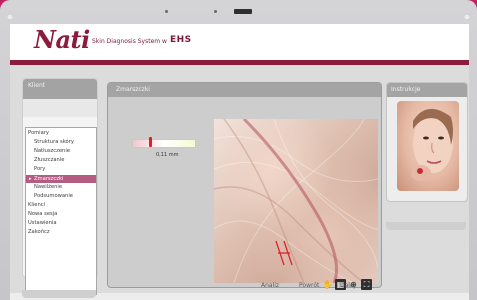 The image size is (477, 300). I want to click on menu-item-label: Ustawienia, so click(42, 223).